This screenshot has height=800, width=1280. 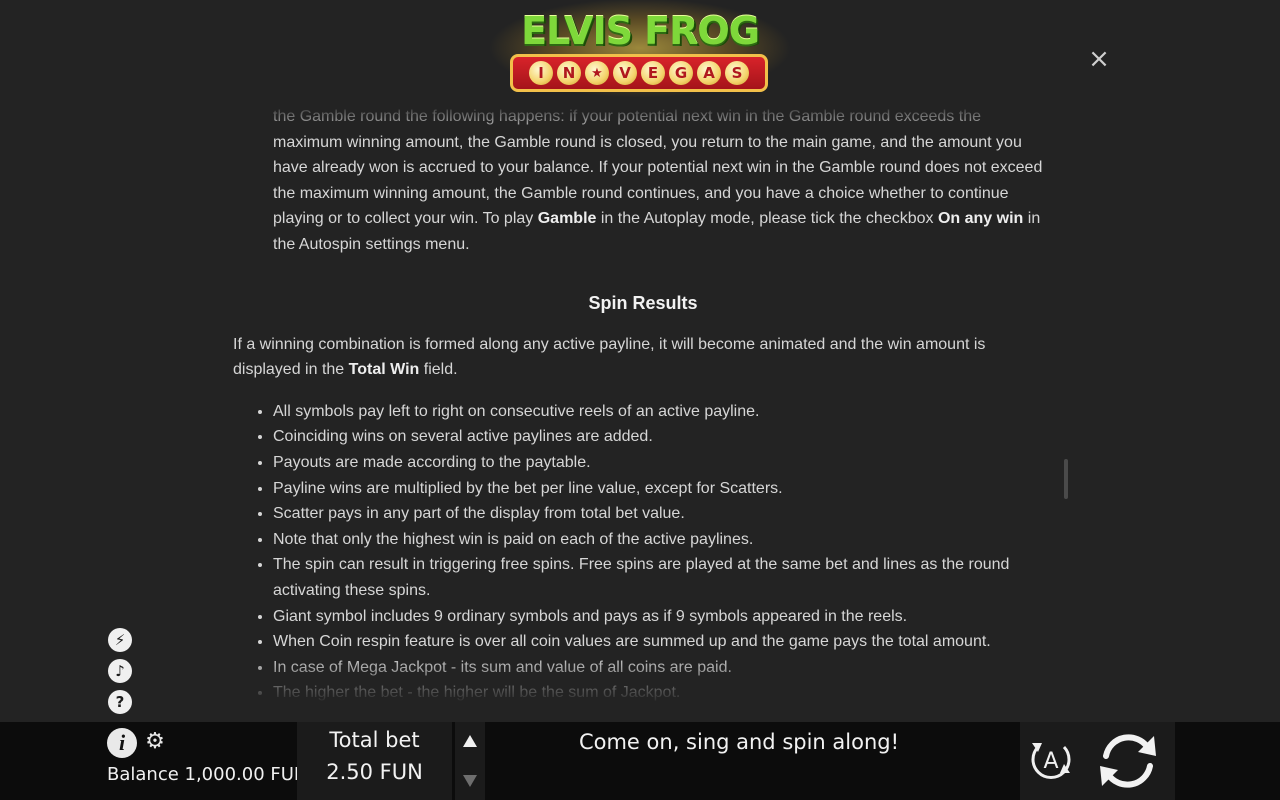 I want to click on bet-increase-button, so click(x=470, y=741).